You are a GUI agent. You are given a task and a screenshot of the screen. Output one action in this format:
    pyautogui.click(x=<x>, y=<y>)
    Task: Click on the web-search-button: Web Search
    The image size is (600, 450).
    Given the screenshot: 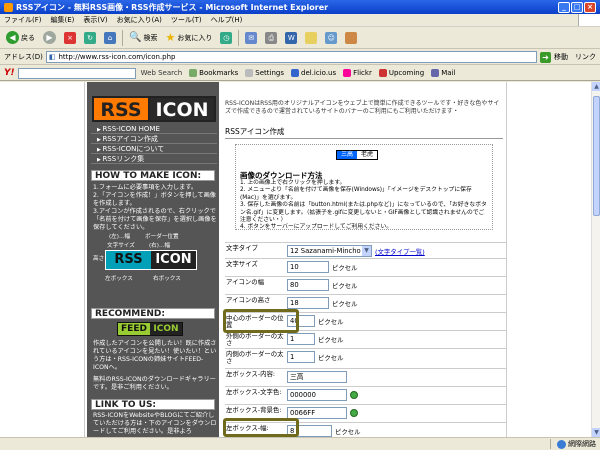 What is the action you would take?
    pyautogui.click(x=162, y=73)
    